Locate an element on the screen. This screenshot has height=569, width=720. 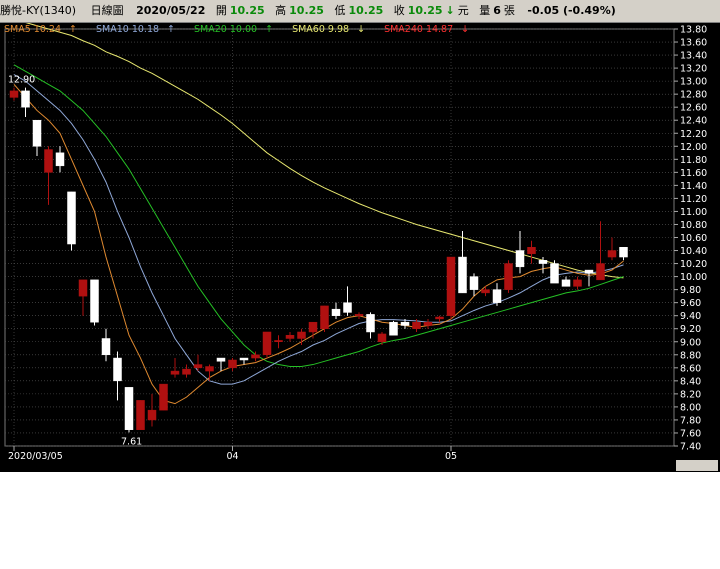
legend-sma60: SMA60 9.98 ↓ is located at coordinates (332, 29).